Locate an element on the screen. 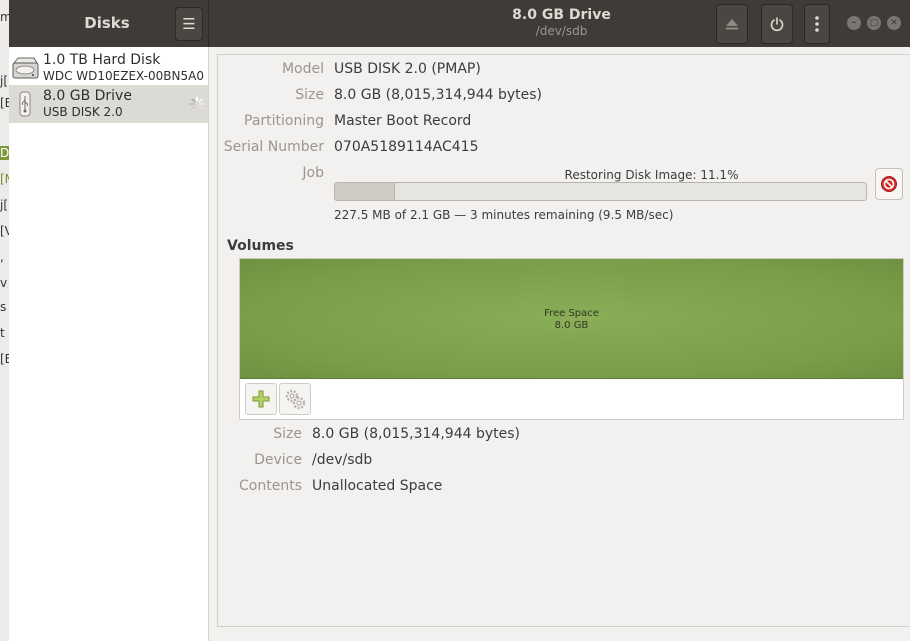 Image resolution: width=910 pixels, height=641 pixels. minimize-icon: – is located at coordinates (854, 23).